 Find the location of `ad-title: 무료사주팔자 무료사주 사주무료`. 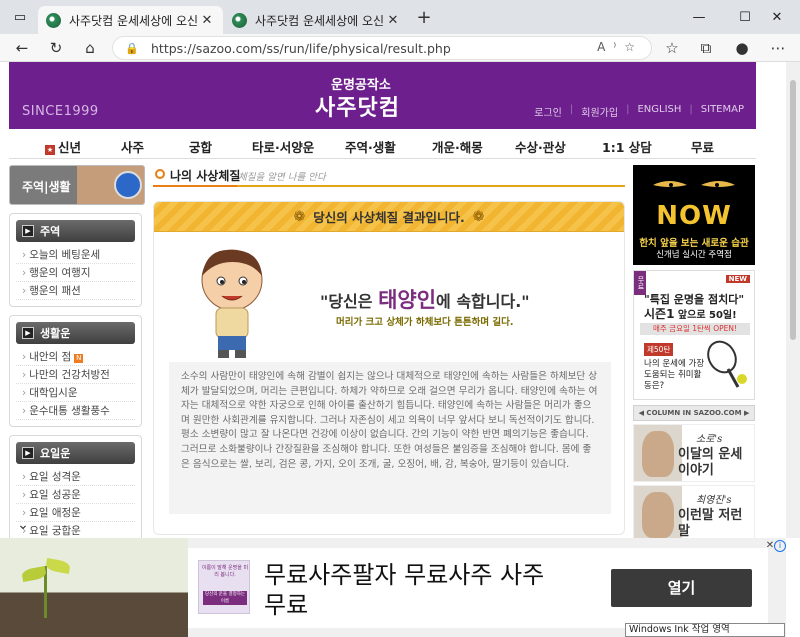

ad-title: 무료사주팔자 무료사주 사주무료 is located at coordinates (414, 590).